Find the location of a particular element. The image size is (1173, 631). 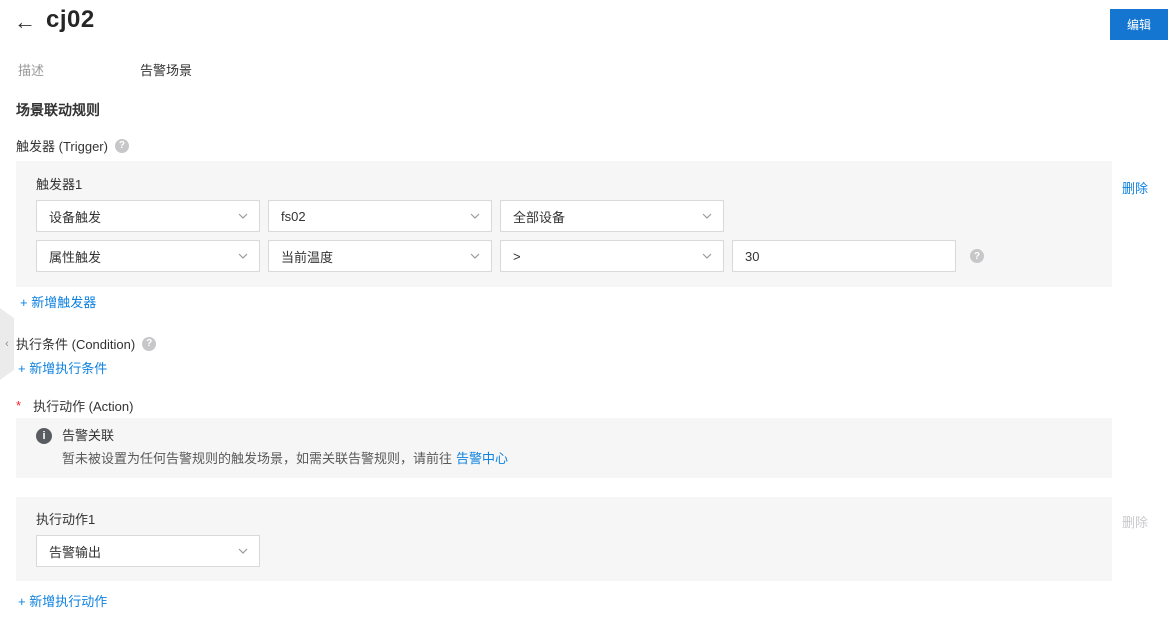

product-value: fs02 is located at coordinates (293, 216).